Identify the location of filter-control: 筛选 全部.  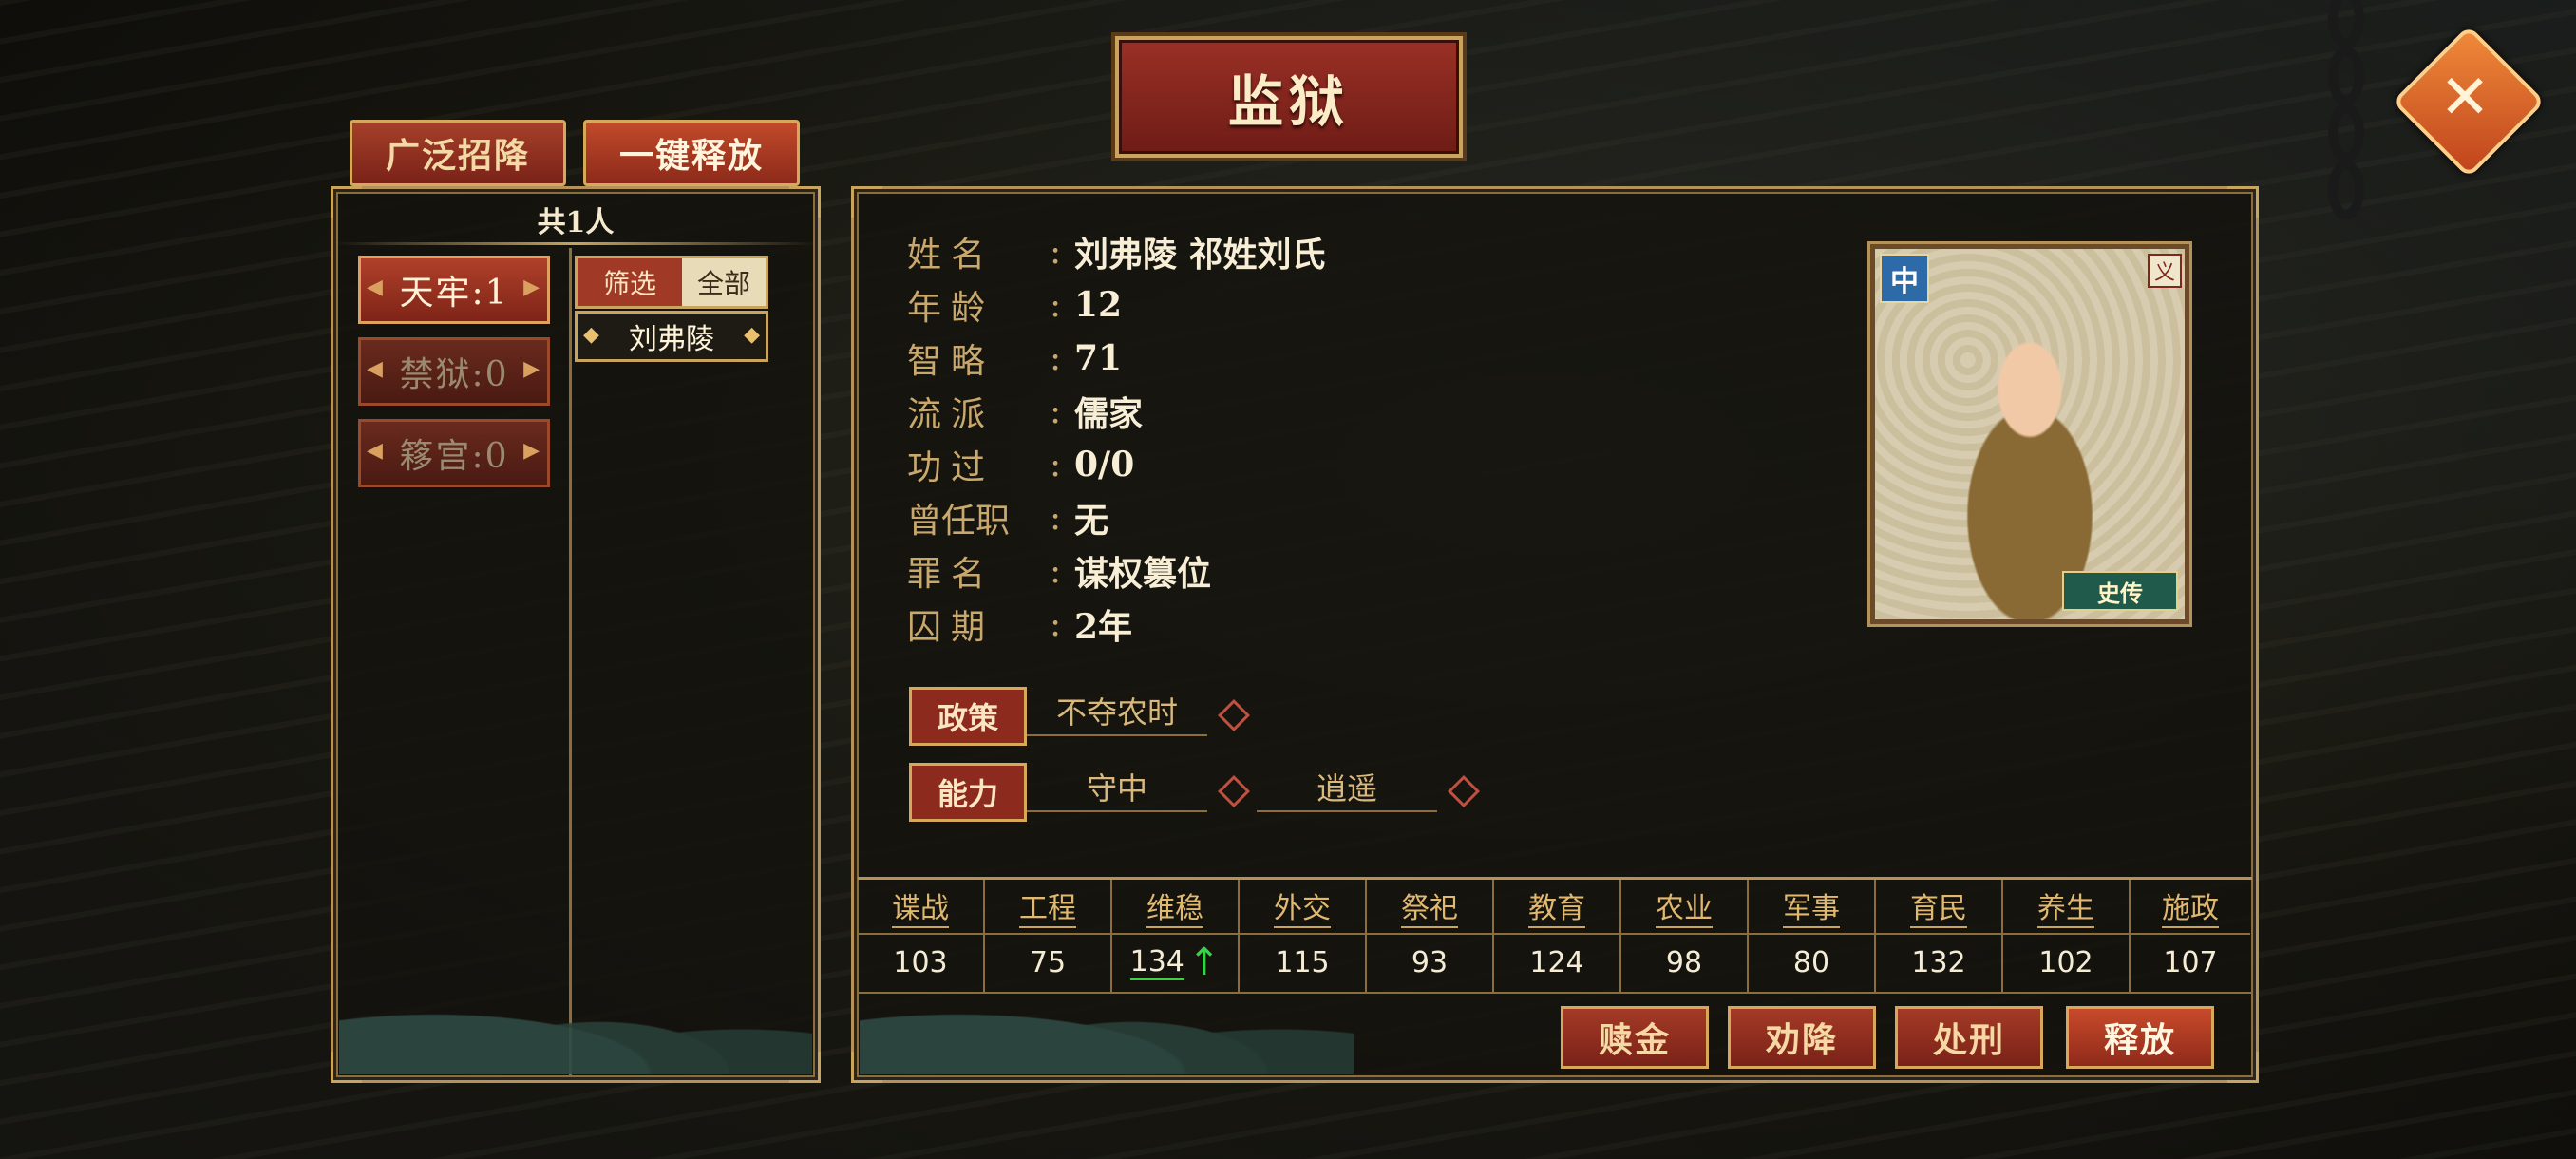
(671, 282).